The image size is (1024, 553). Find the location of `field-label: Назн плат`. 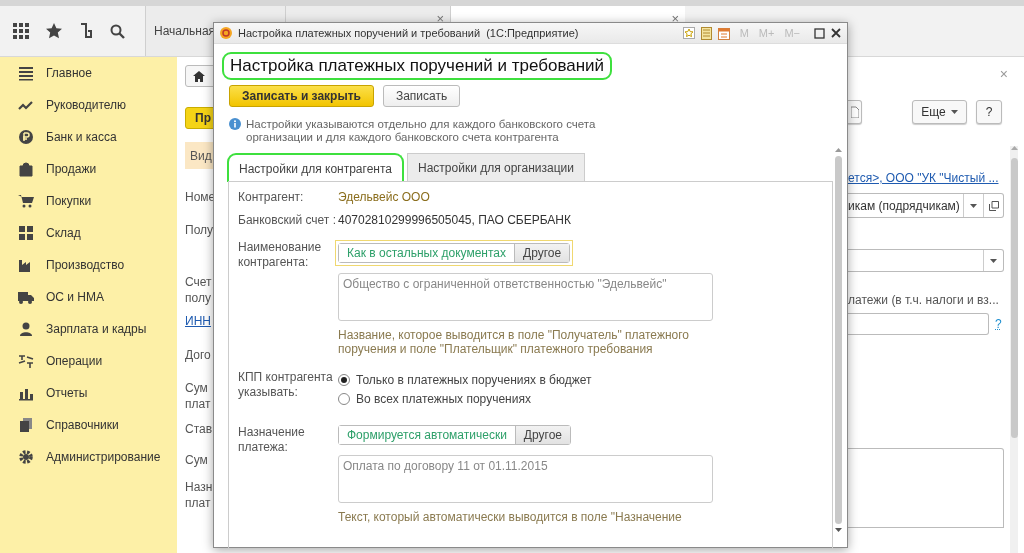

field-label: Назн плат is located at coordinates (199, 495).